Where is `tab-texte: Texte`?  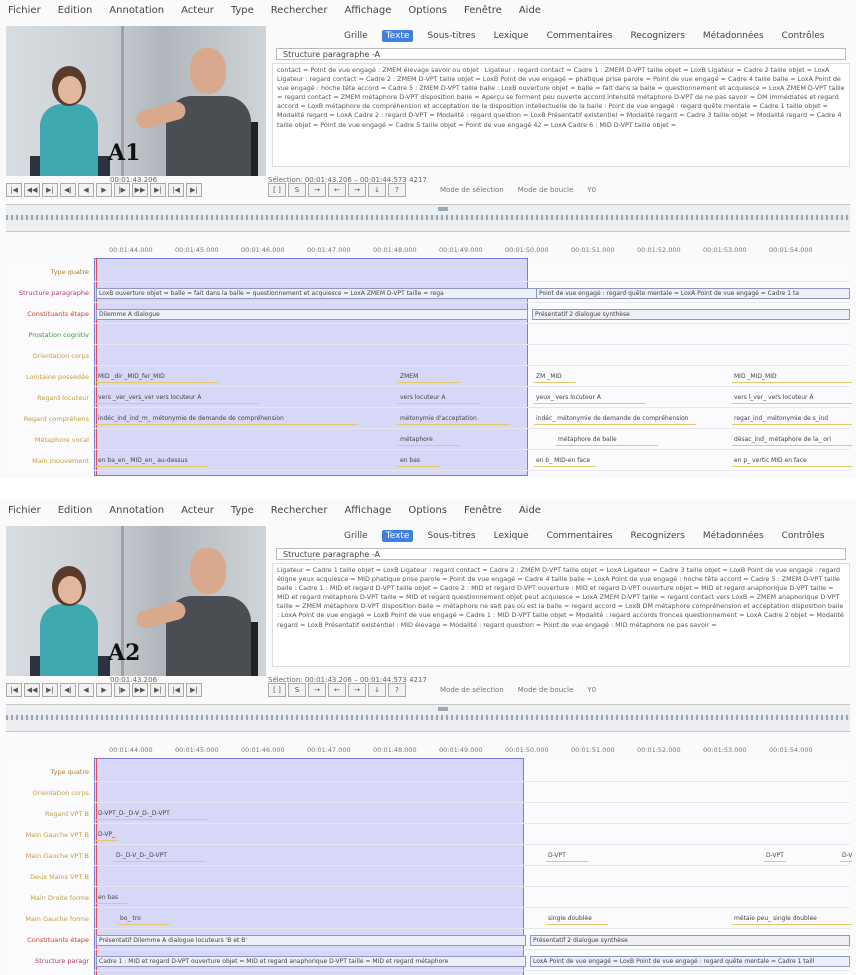
tab-texte: Texte is located at coordinates (397, 536).